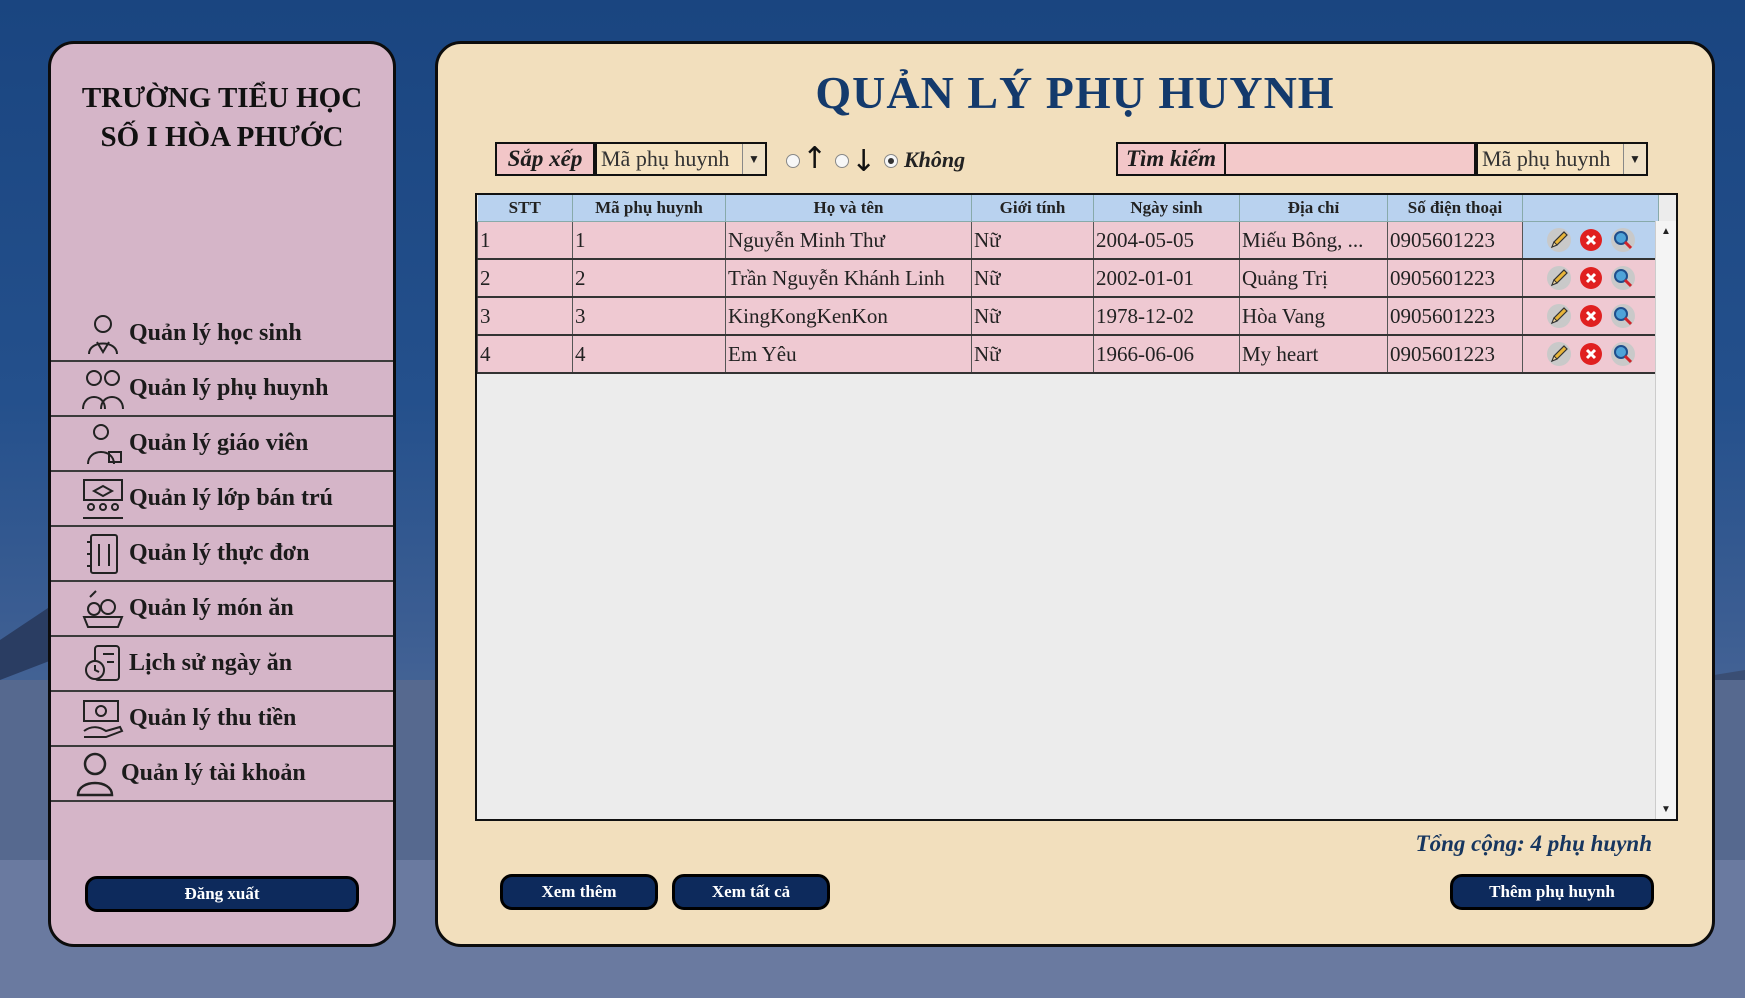 This screenshot has width=1745, height=998. Describe the element at coordinates (219, 443) in the screenshot. I see `sidebar-item-label: Quản lý giáo viên` at that location.